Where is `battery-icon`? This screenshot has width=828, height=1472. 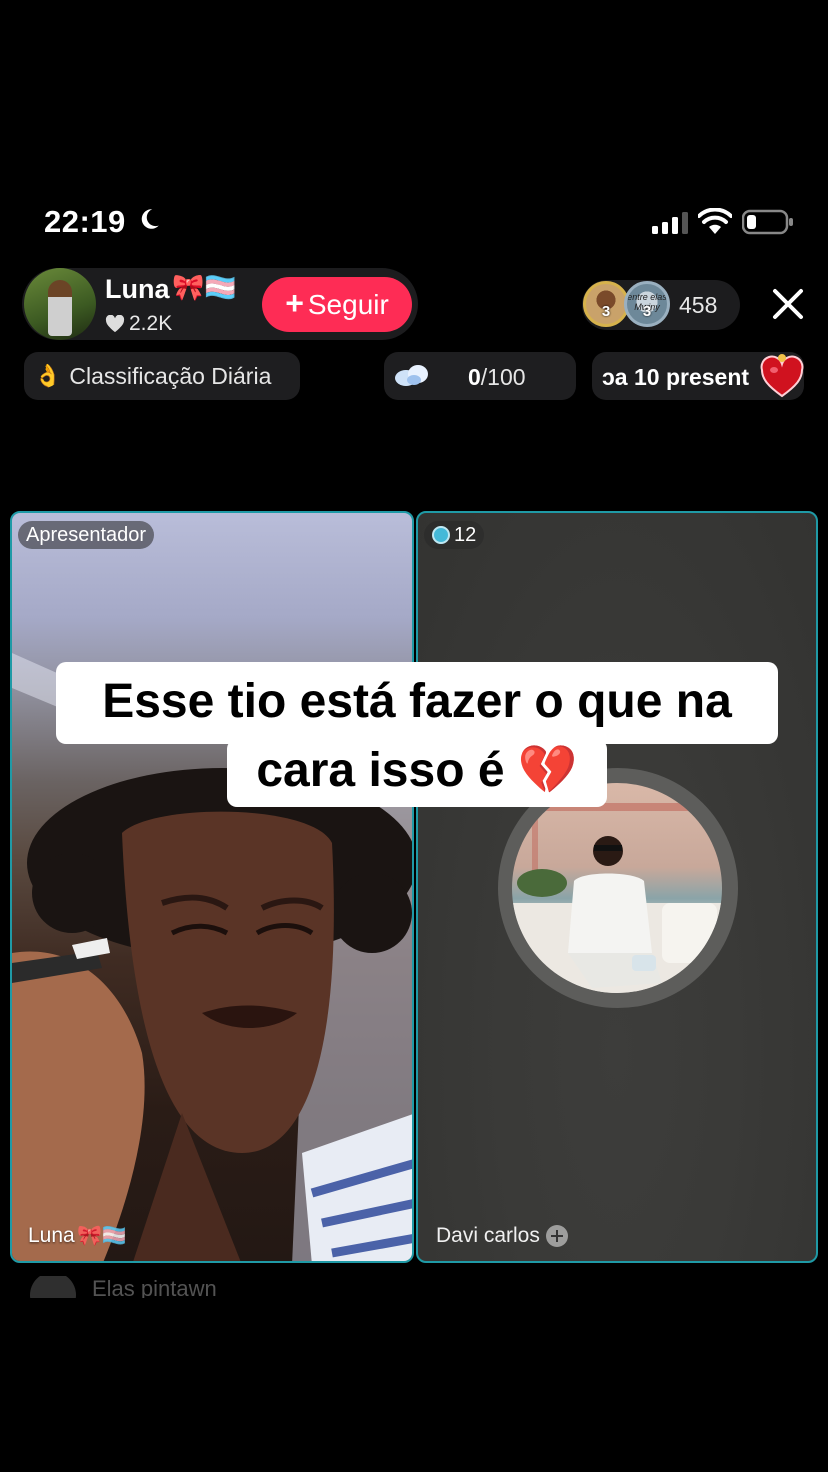 battery-icon is located at coordinates (767, 222).